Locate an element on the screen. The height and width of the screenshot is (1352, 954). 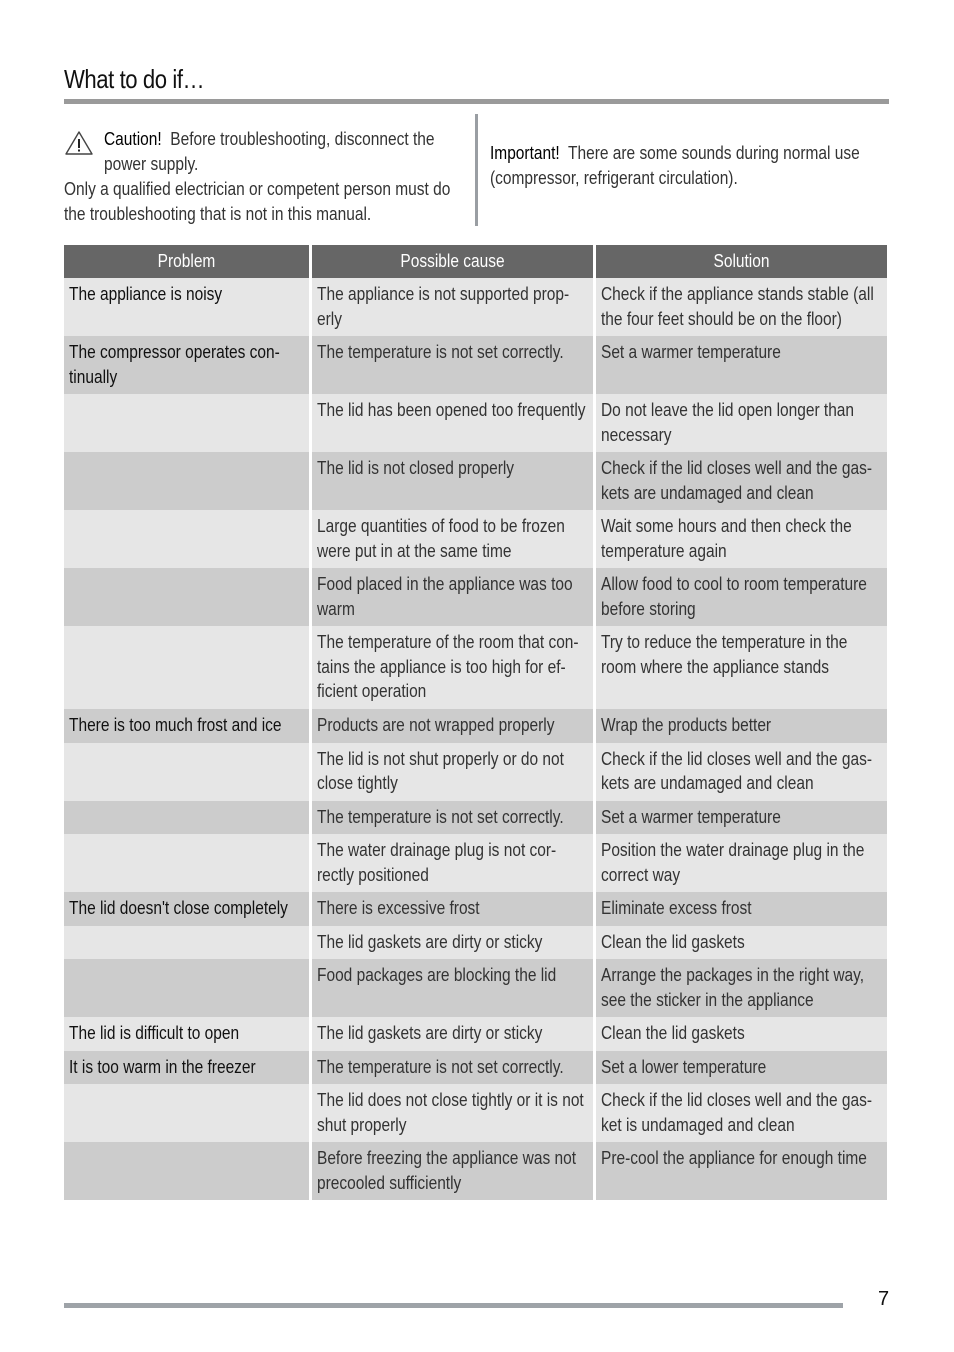
header-possible-cause: Possible cause is located at coordinates (451, 261).